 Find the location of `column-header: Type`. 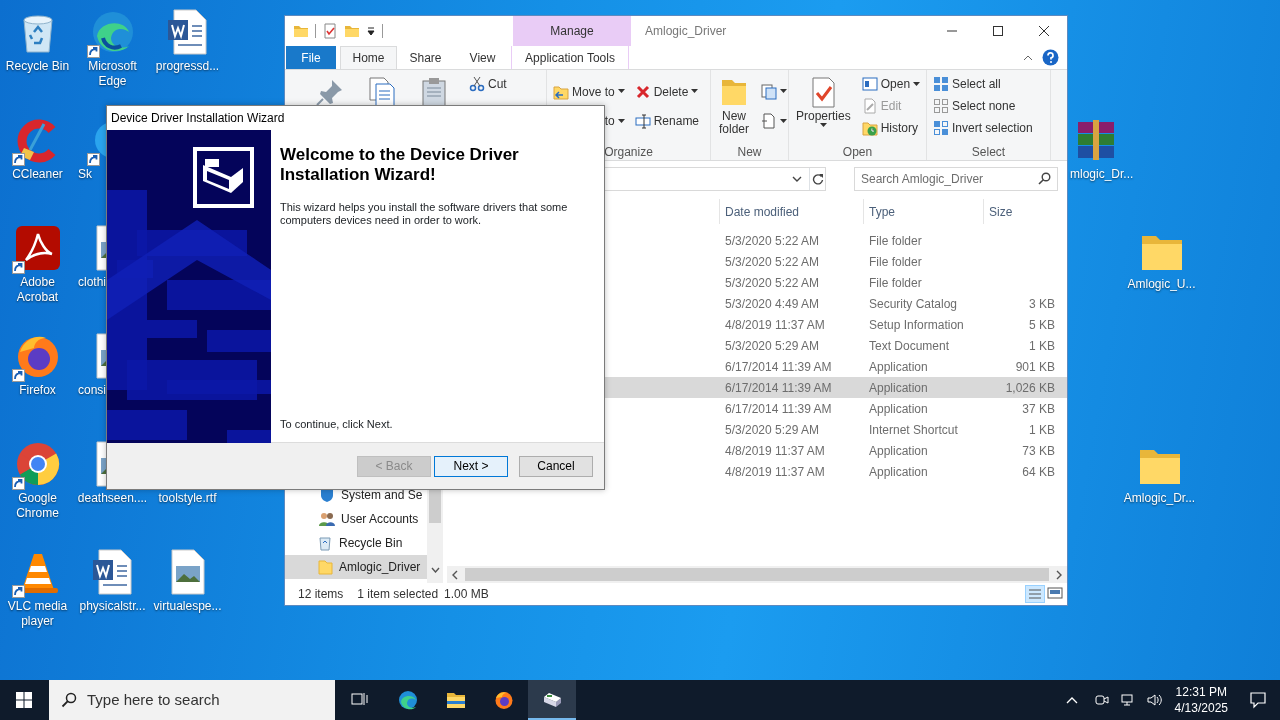

column-header: Type is located at coordinates (923, 211).